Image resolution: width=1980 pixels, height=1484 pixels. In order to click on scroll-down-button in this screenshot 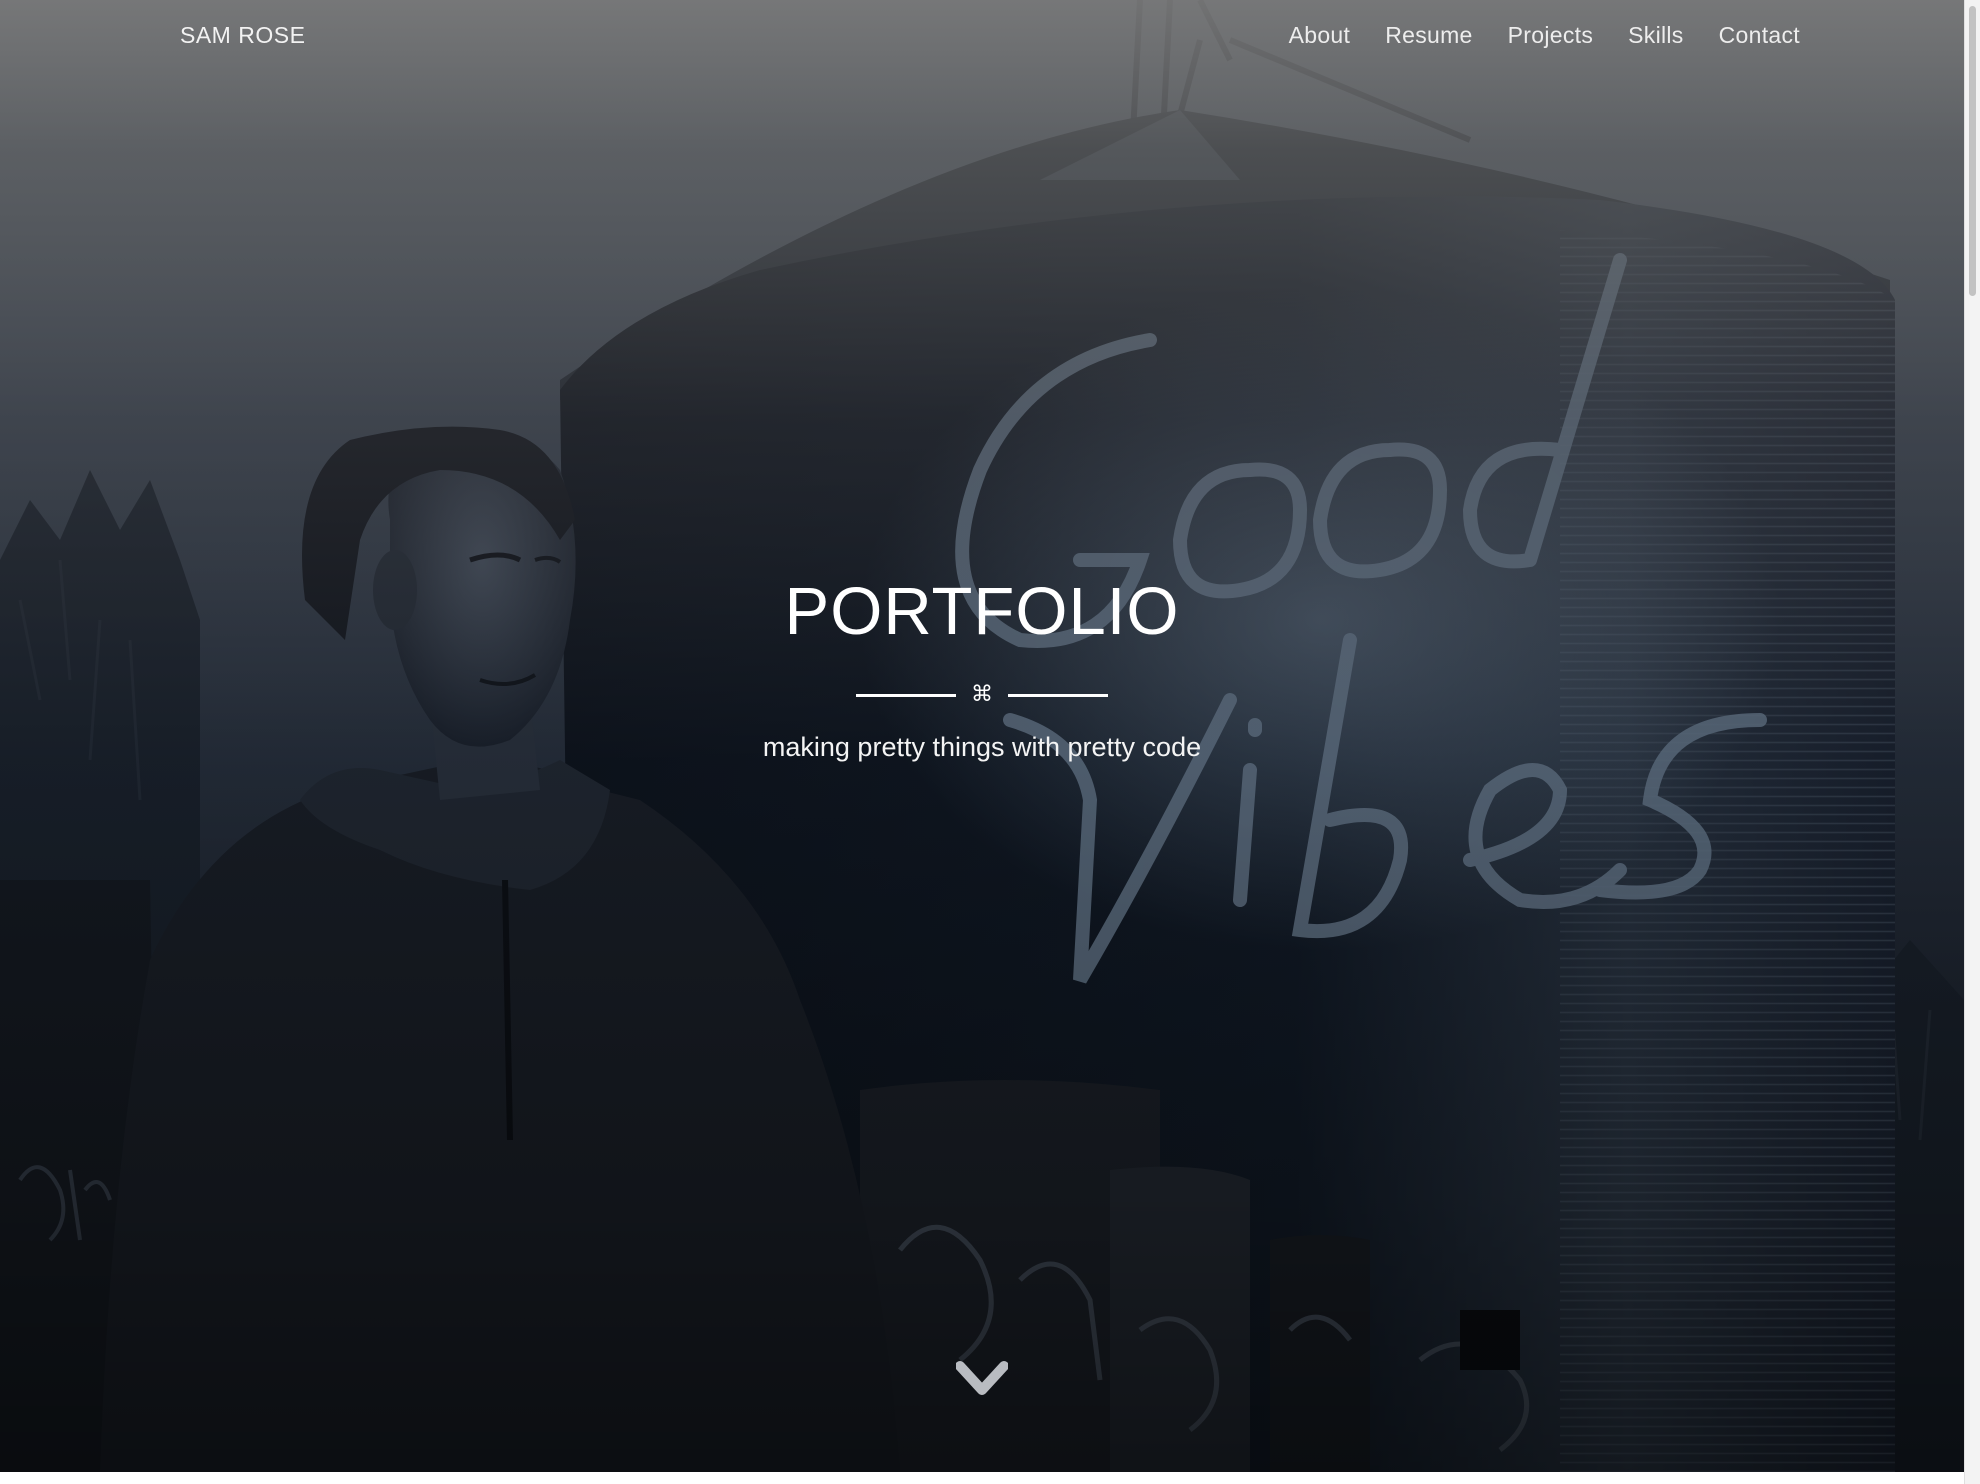, I will do `click(982, 1380)`.